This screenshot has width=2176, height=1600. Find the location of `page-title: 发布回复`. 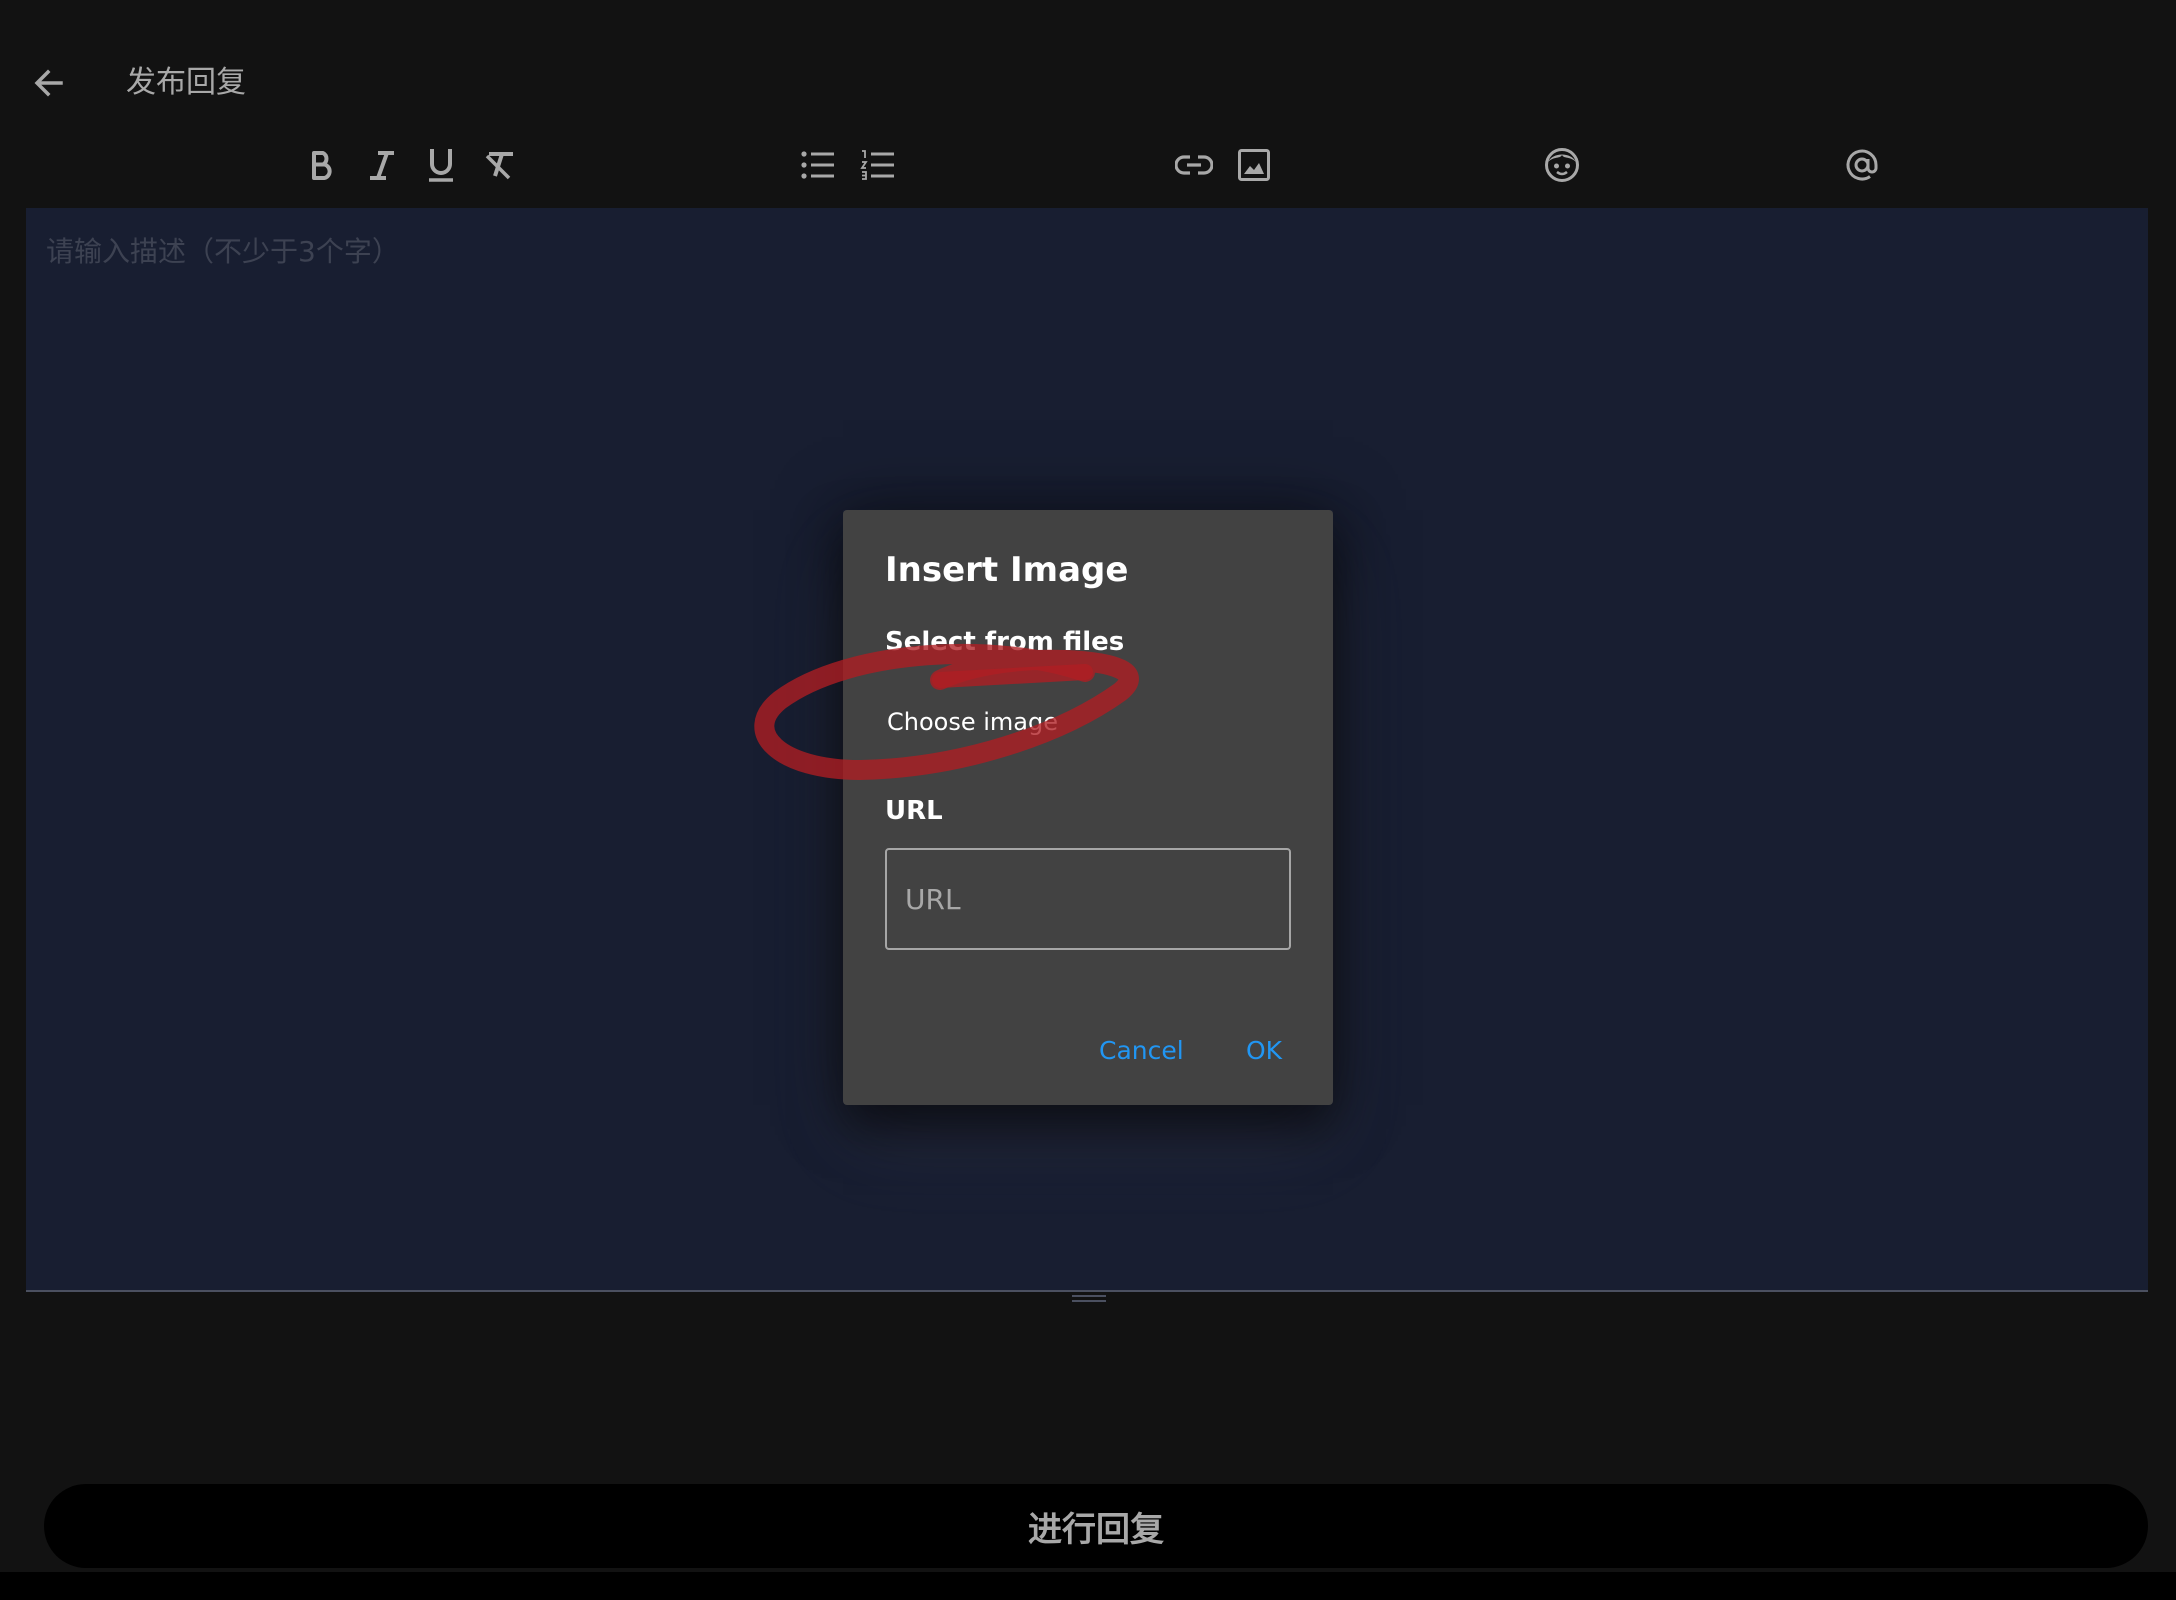

page-title: 发布回复 is located at coordinates (186, 82).